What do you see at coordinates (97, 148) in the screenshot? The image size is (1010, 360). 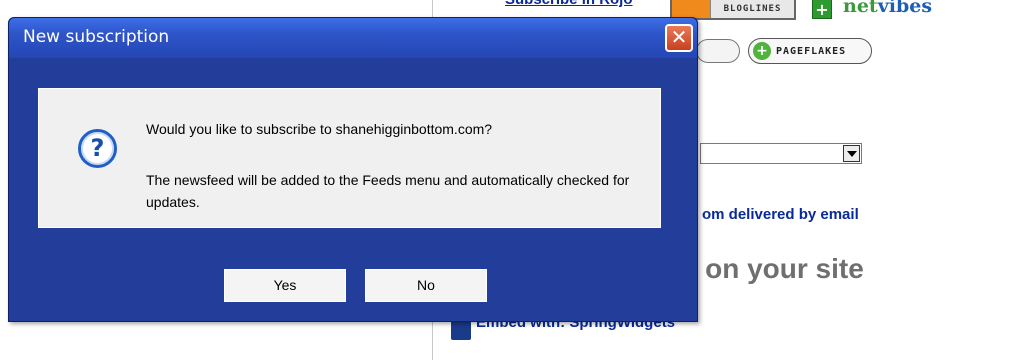 I see `question-icon: ?` at bounding box center [97, 148].